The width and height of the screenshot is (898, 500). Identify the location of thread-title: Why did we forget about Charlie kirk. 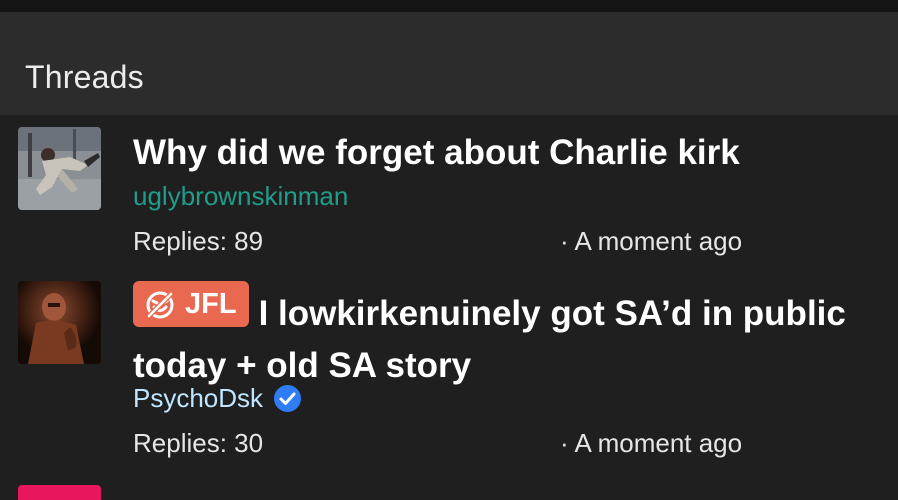
(508, 153).